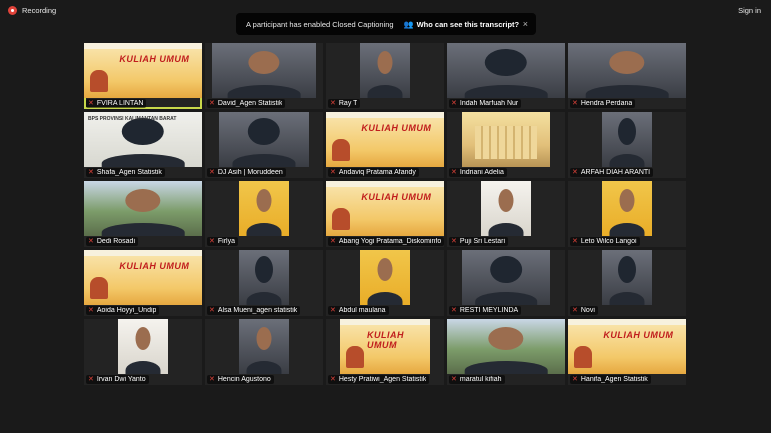 The width and height of the screenshot is (771, 433). What do you see at coordinates (226, 241) in the screenshot?
I see `participant-name: Firlya` at bounding box center [226, 241].